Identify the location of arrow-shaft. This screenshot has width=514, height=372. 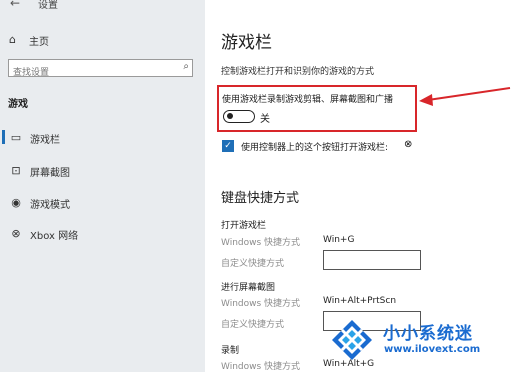
(469, 94).